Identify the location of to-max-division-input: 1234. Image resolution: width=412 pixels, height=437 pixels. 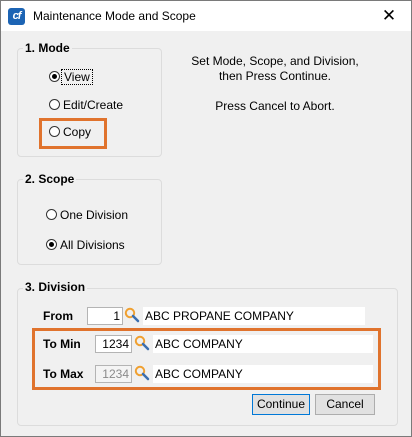
(113, 374).